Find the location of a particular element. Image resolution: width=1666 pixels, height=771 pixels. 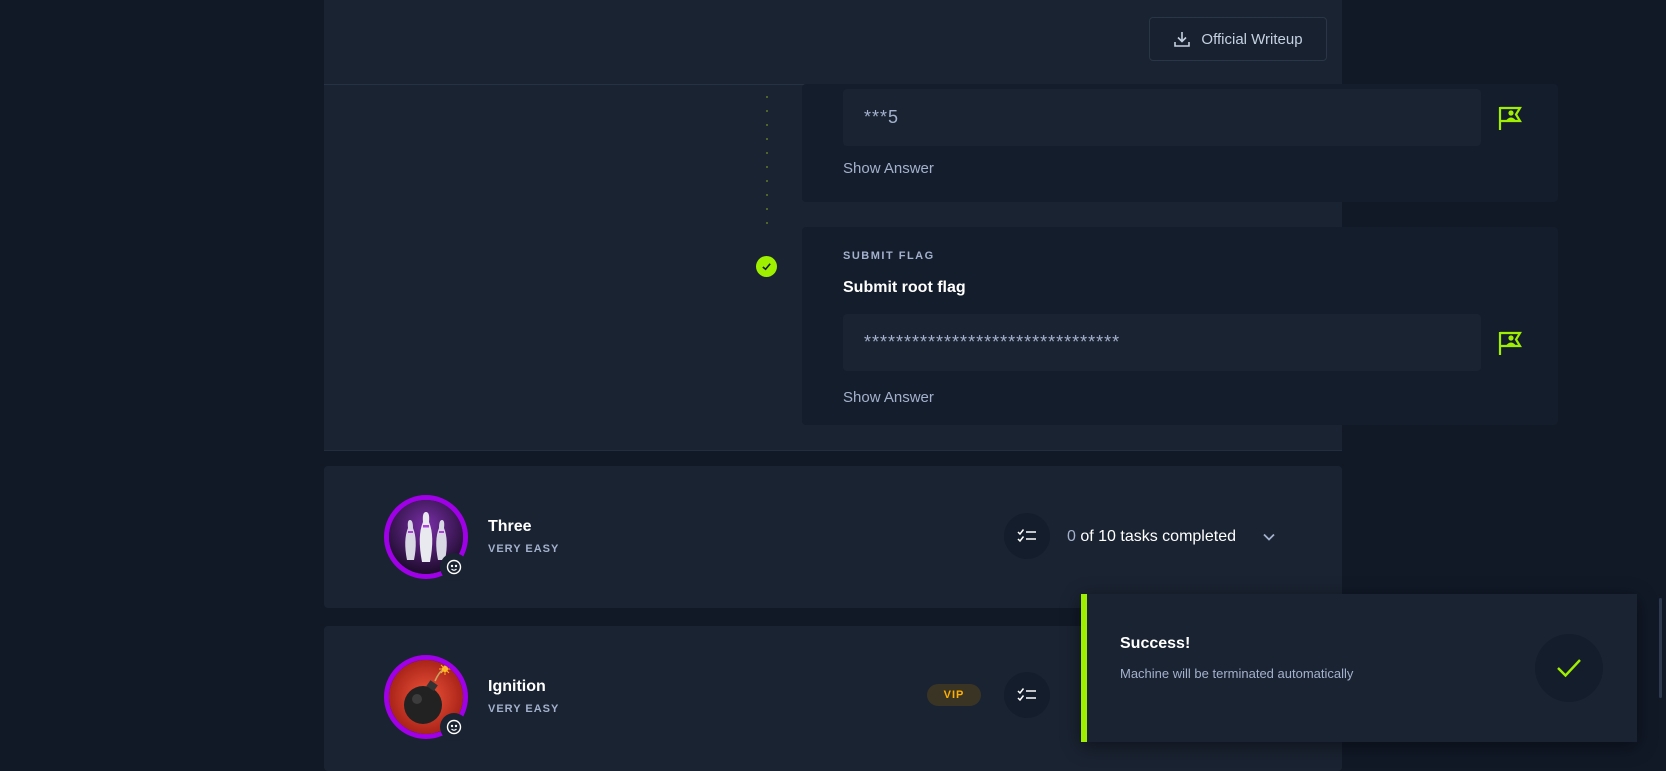

machine-name: Three is located at coordinates (510, 526).